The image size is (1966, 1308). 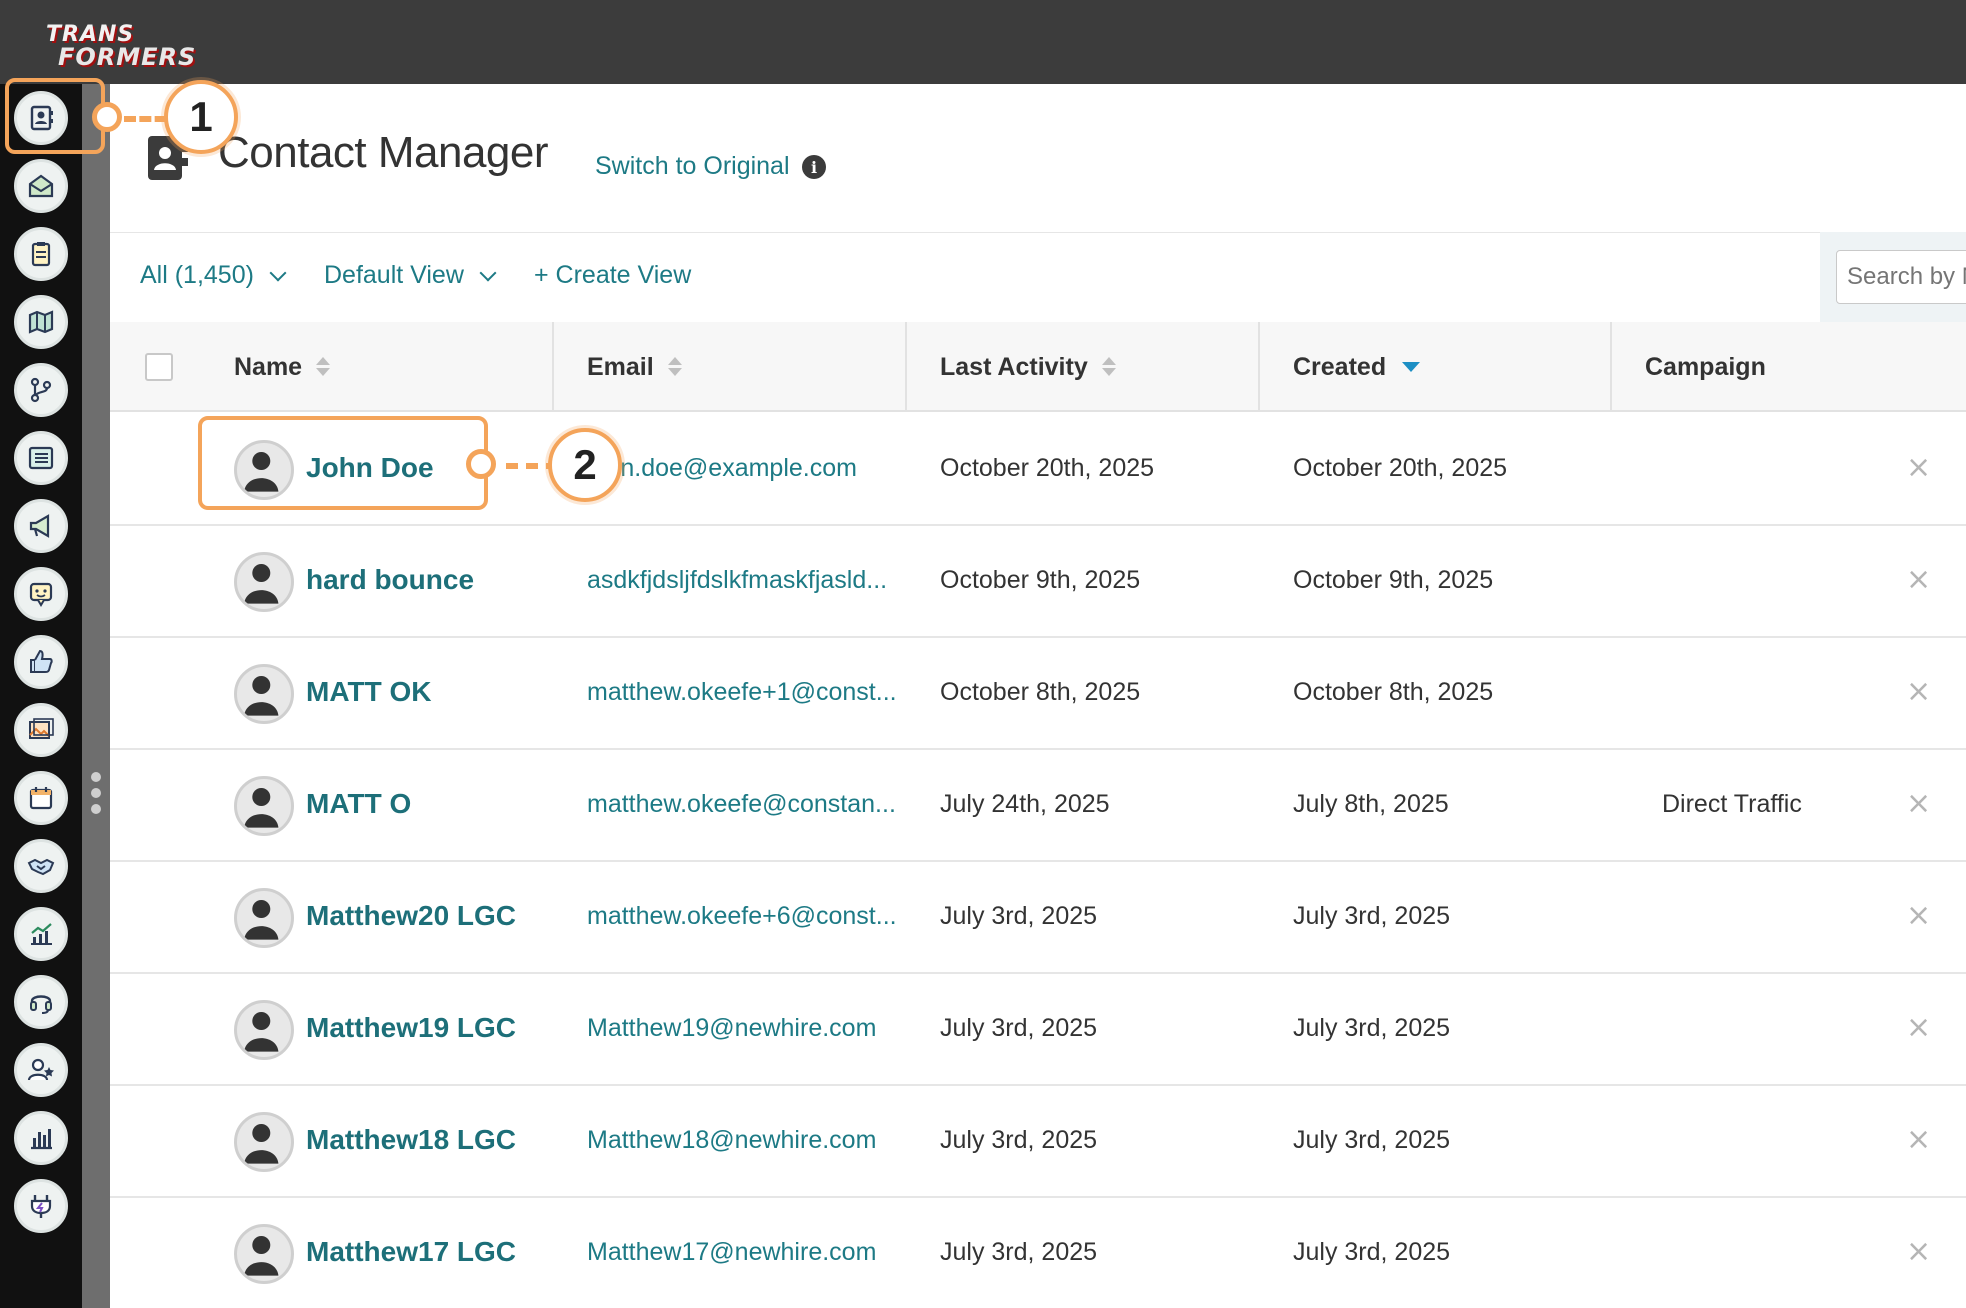 What do you see at coordinates (1028, 367) in the screenshot?
I see `column-header-last-activity: Last Activity` at bounding box center [1028, 367].